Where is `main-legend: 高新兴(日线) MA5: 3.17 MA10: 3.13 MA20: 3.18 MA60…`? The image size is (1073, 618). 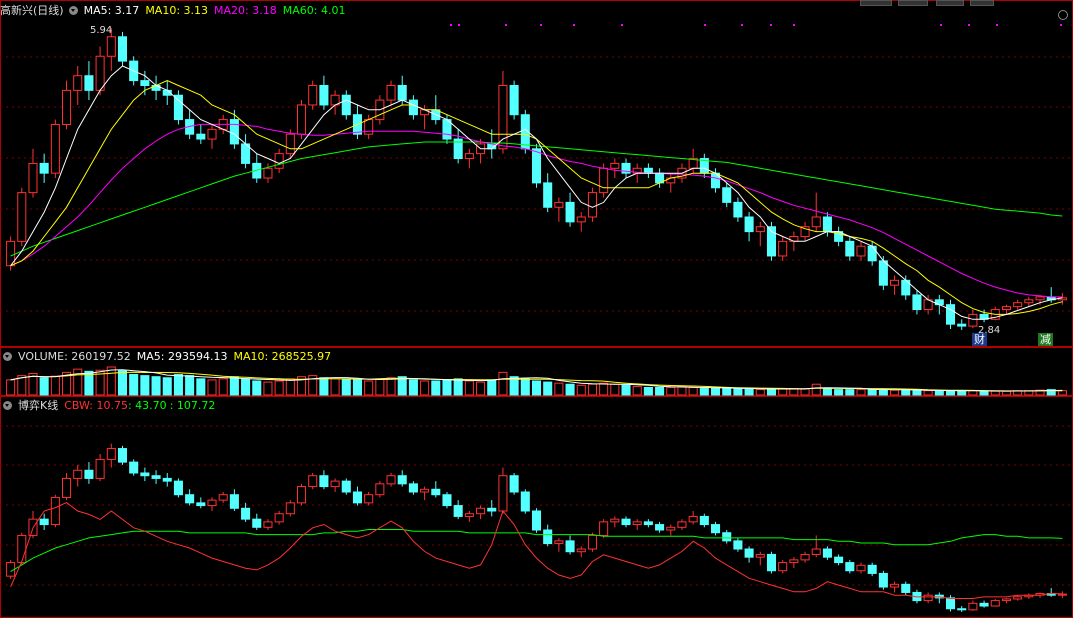 main-legend: 高新兴(日线) MA5: 3.17 MA10: 3.13 MA20: 3.18 MA60… is located at coordinates (175, 11).